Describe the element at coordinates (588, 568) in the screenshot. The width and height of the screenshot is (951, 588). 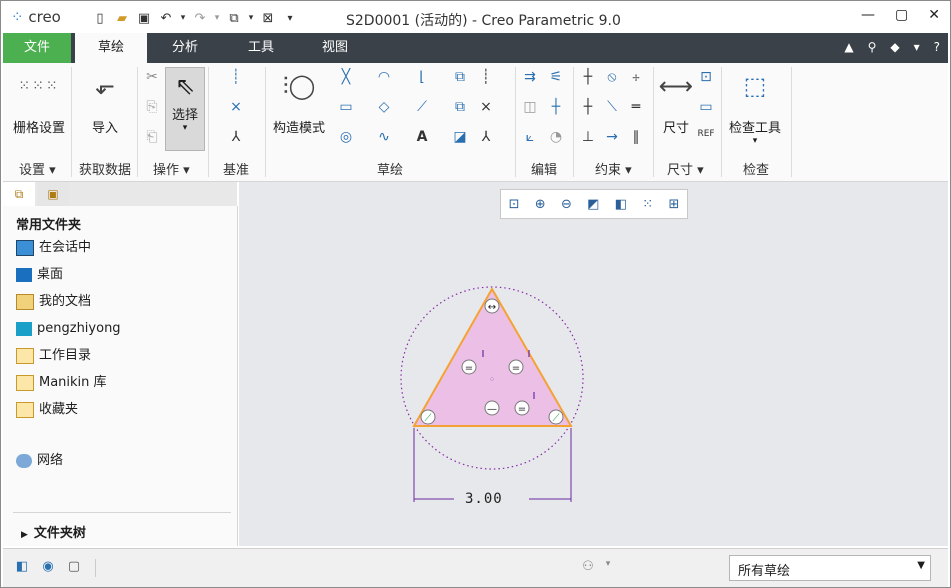
I see `find-icon: ⚇` at that location.